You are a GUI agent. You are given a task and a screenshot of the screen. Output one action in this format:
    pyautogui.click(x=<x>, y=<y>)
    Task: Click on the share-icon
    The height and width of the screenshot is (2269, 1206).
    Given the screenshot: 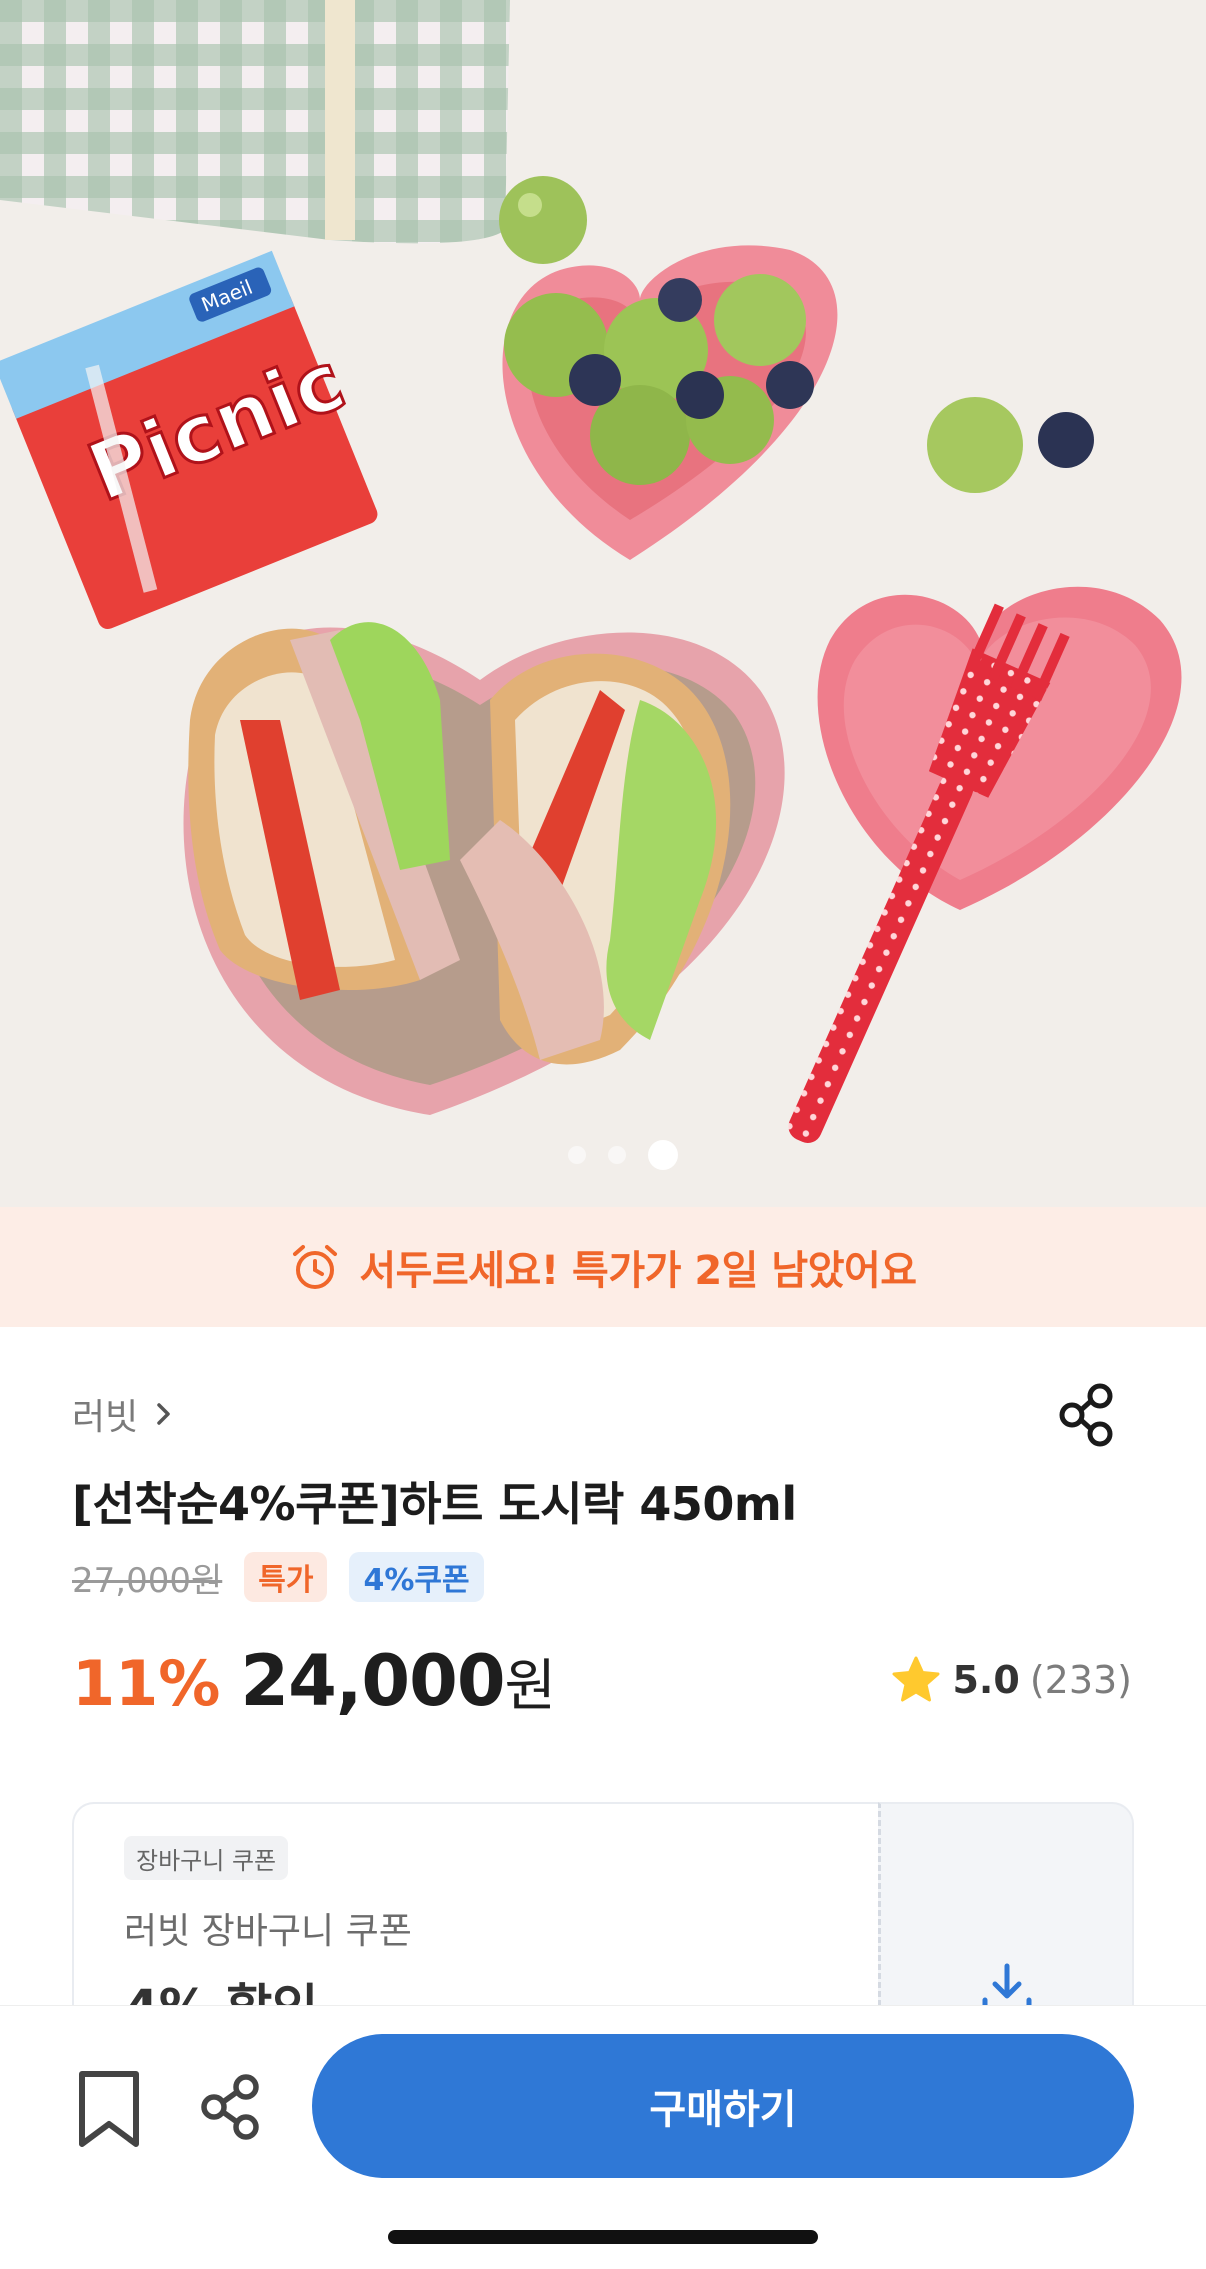 What is the action you would take?
    pyautogui.click(x=1087, y=1415)
    